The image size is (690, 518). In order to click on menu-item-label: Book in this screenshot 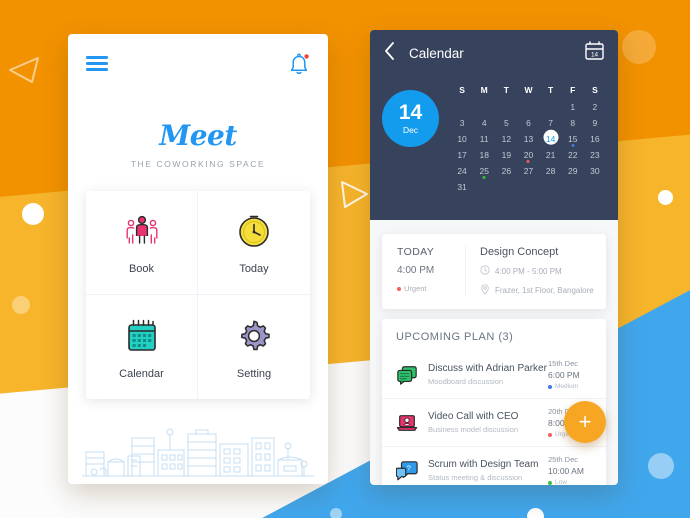, I will do `click(141, 269)`.